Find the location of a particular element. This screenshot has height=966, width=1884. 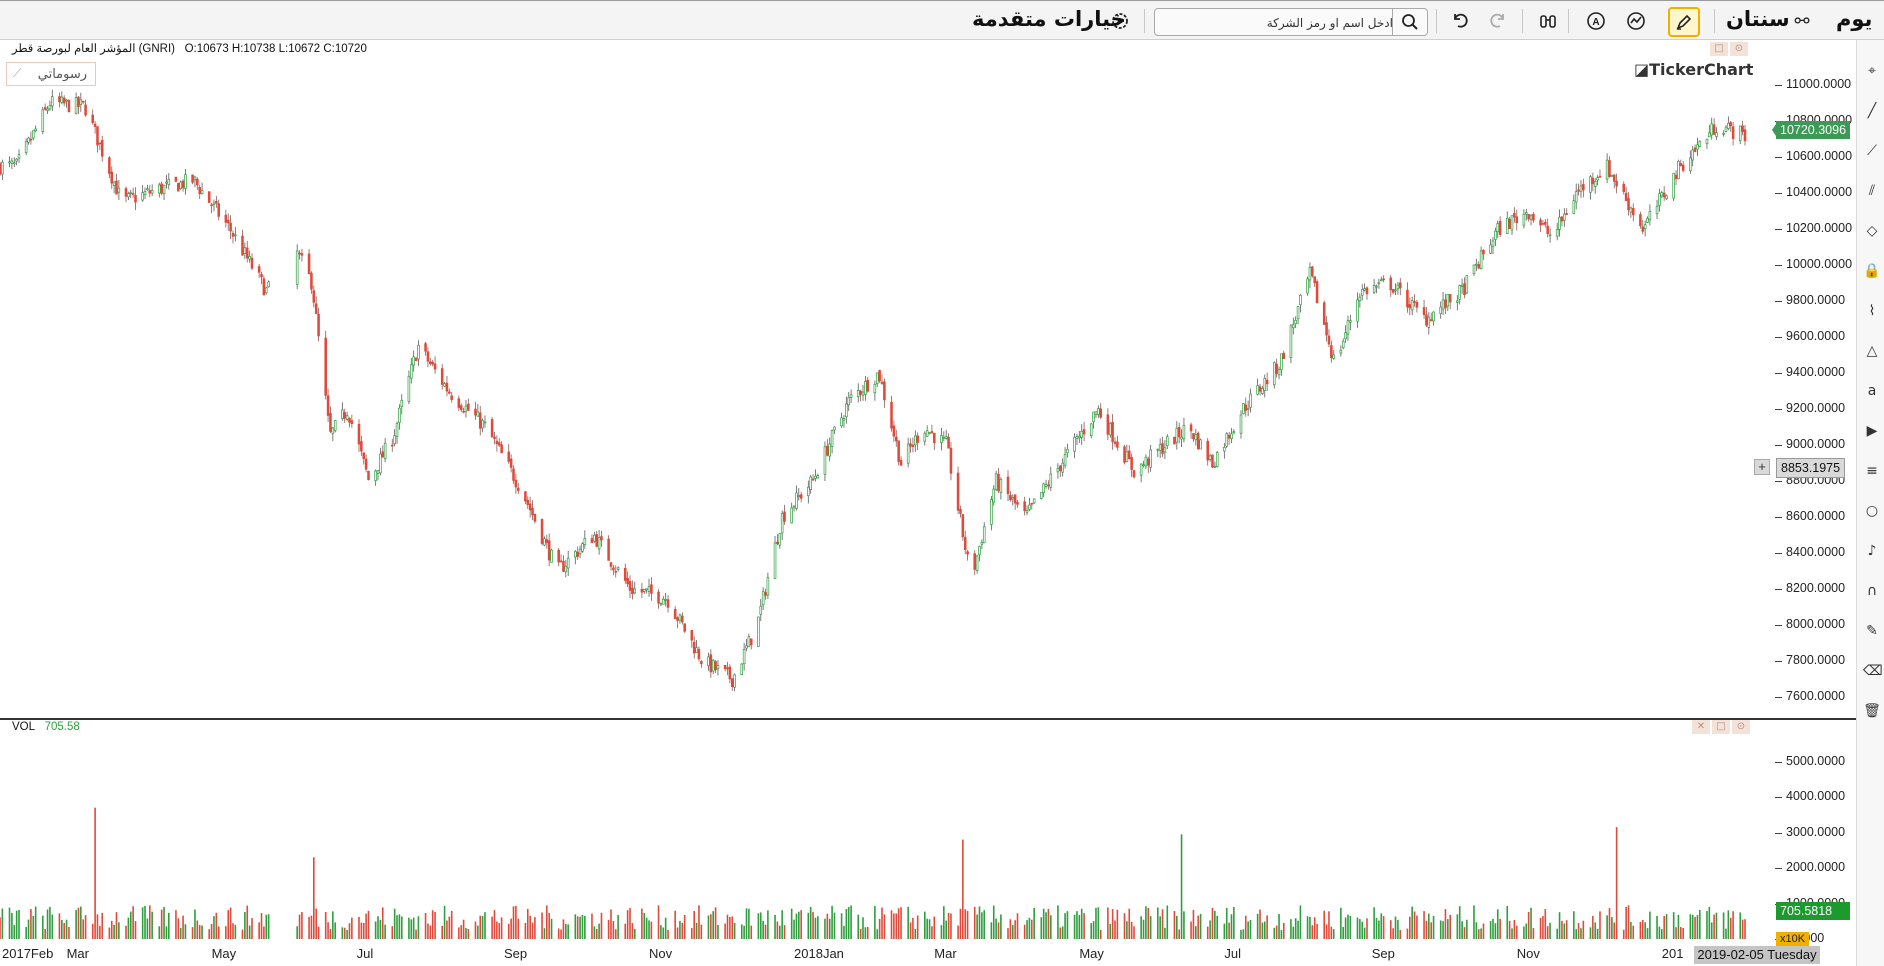

play-icon: ▶ is located at coordinates (1872, 431).